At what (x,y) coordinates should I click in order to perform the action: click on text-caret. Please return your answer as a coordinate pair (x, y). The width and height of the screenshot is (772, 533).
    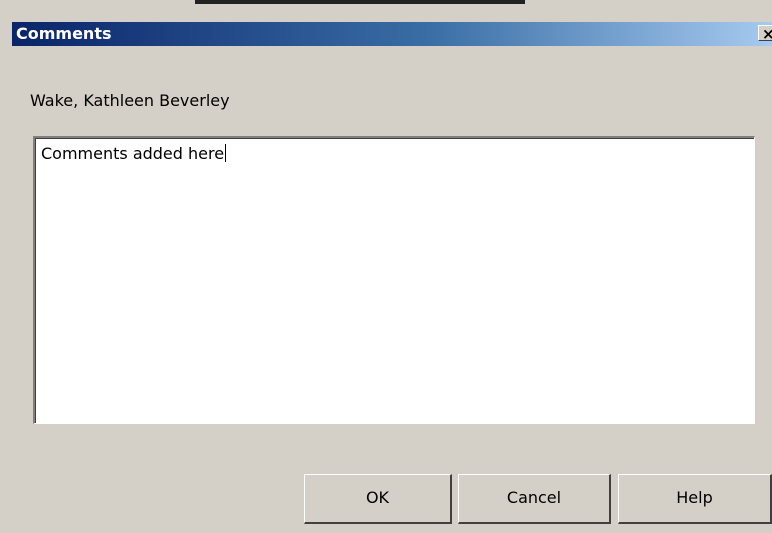
    Looking at the image, I should click on (226, 153).